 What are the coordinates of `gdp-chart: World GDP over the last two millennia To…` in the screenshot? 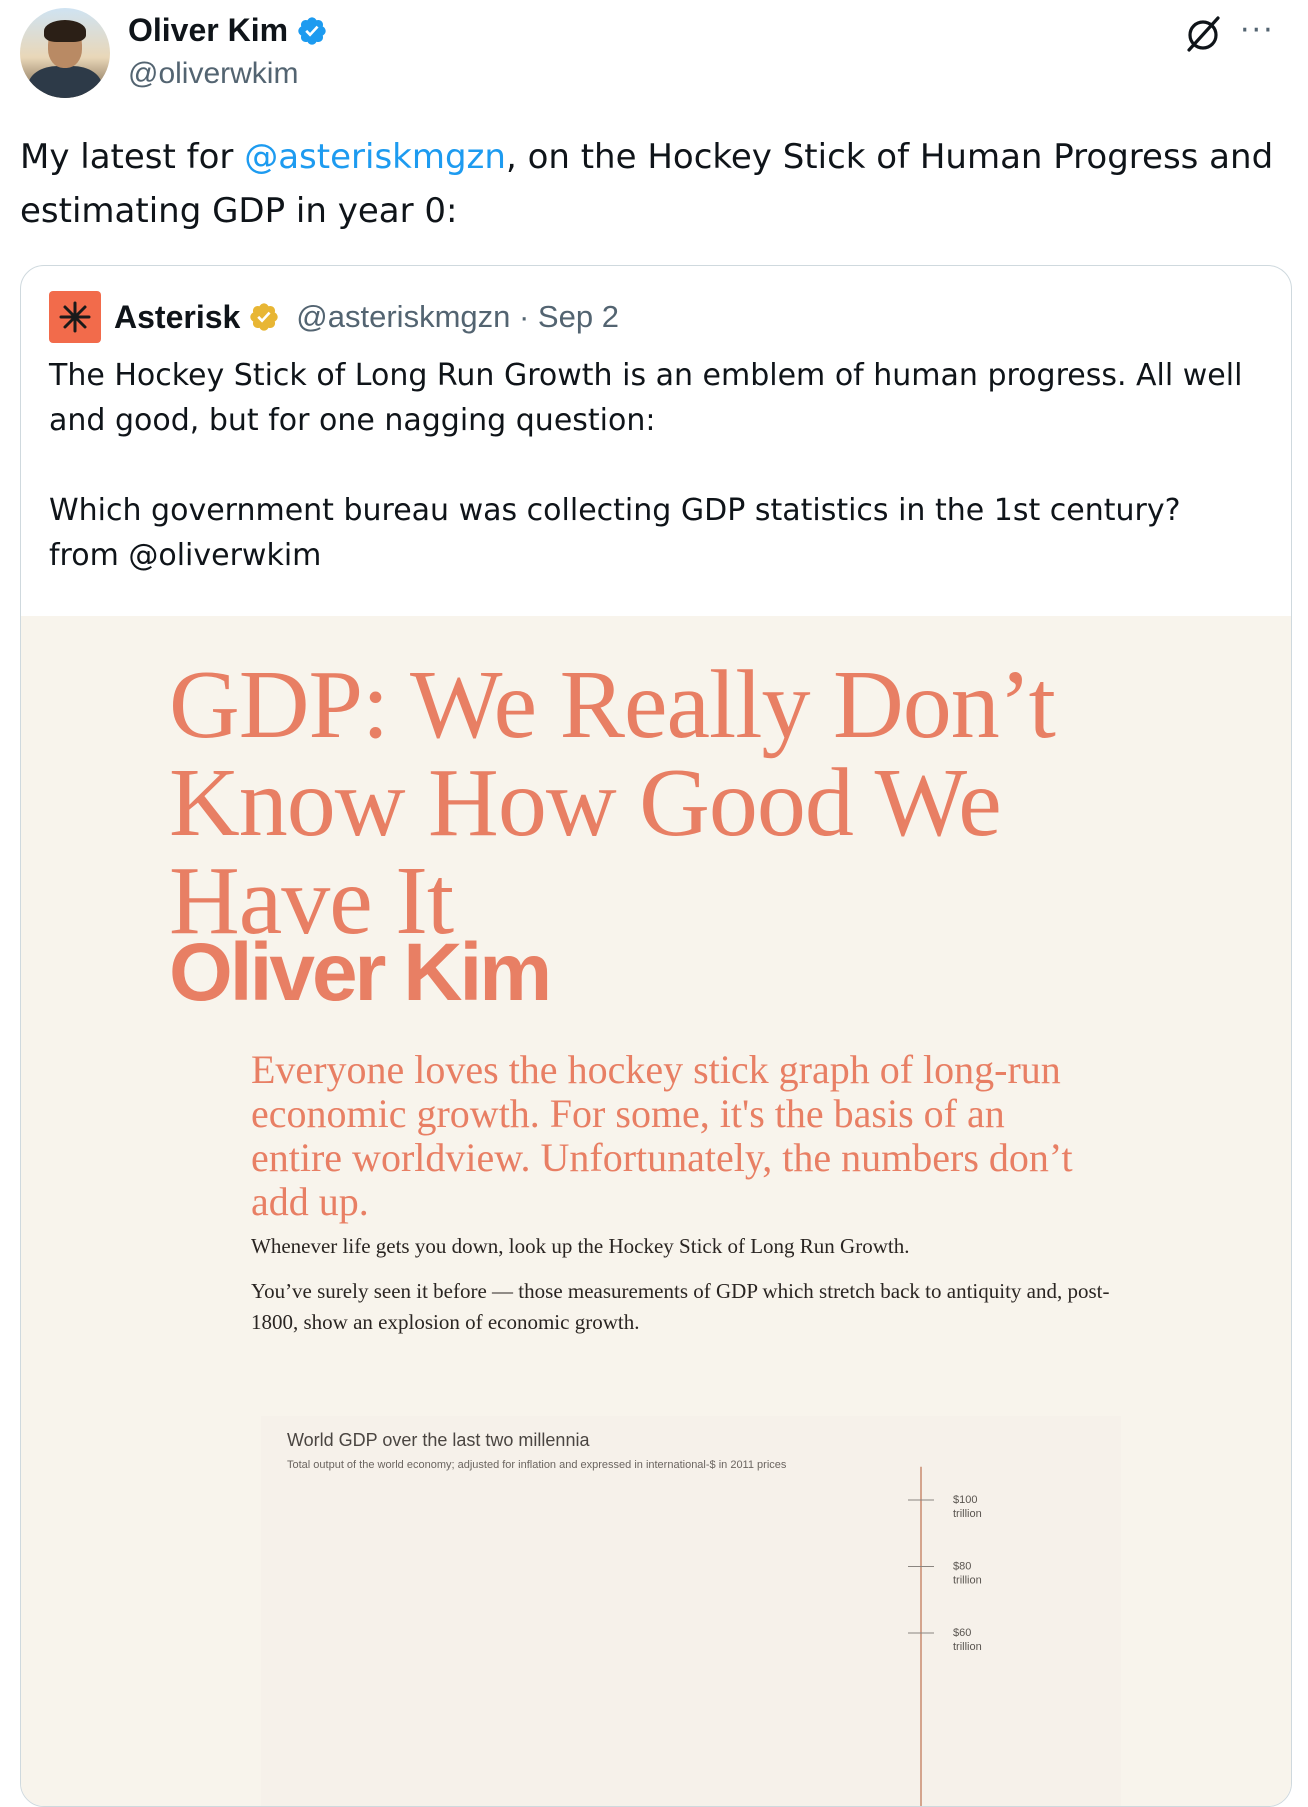 It's located at (691, 1611).